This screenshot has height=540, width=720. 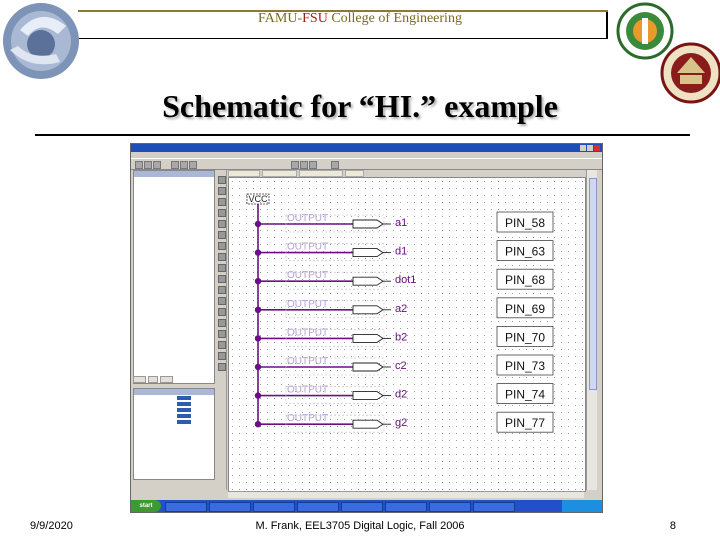 I want to click on header-famu: FAMU-, so click(x=280, y=18).